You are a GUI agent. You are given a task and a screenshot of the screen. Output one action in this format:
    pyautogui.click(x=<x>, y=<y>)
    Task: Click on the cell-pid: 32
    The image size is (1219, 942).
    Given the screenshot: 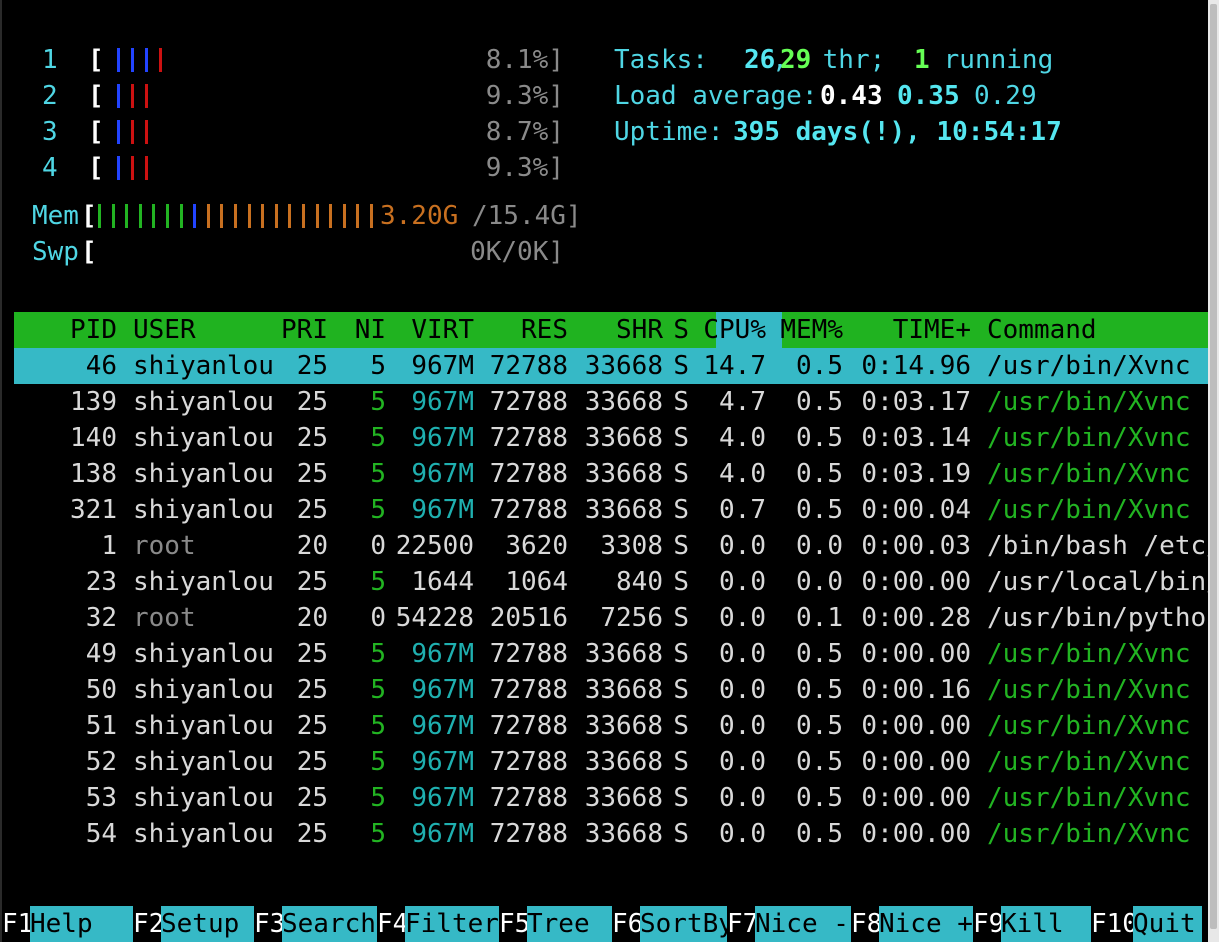 What is the action you would take?
    pyautogui.click(x=101, y=618)
    